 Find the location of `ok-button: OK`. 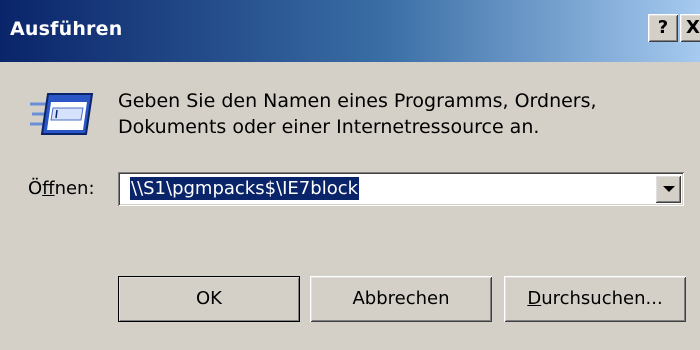

ok-button: OK is located at coordinates (209, 299).